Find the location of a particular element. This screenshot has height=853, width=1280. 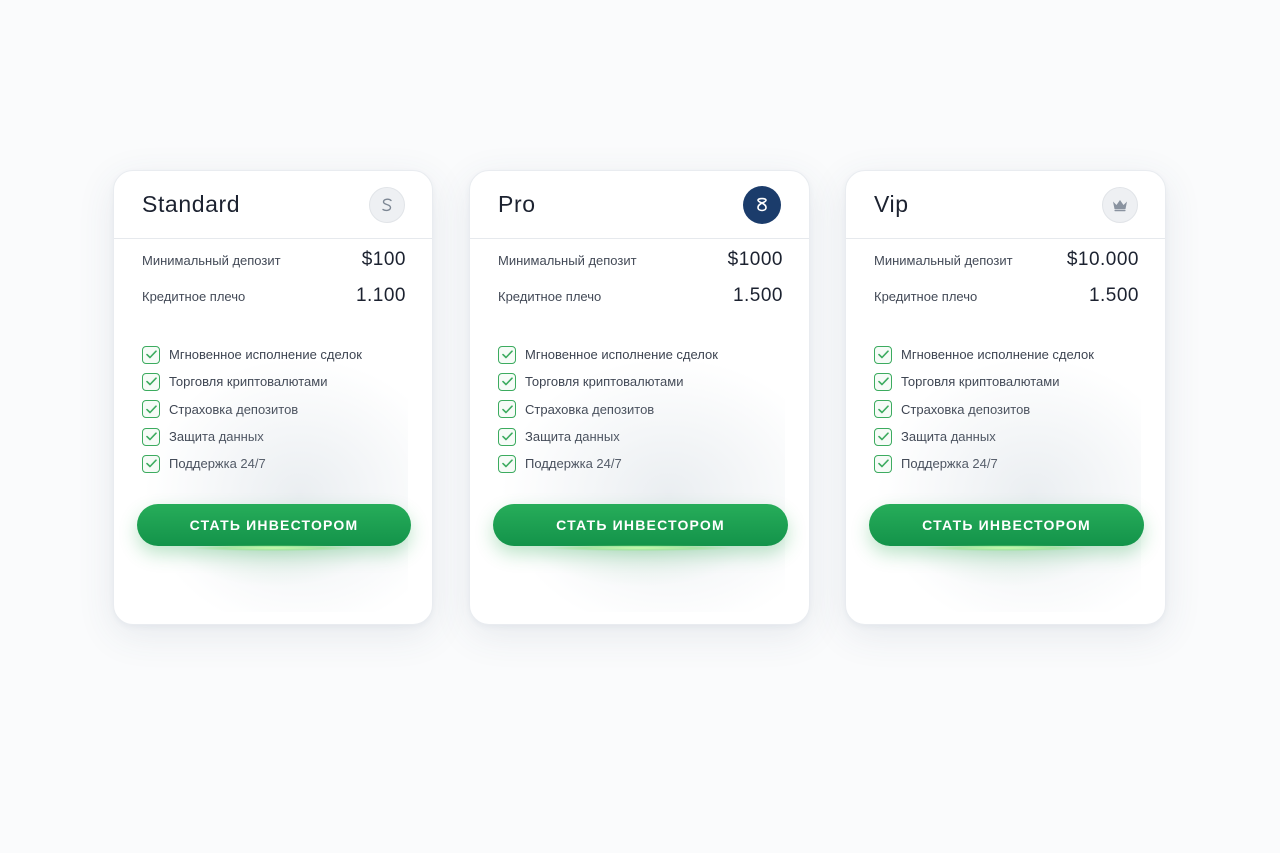

stat-value: $100 is located at coordinates (383, 259).